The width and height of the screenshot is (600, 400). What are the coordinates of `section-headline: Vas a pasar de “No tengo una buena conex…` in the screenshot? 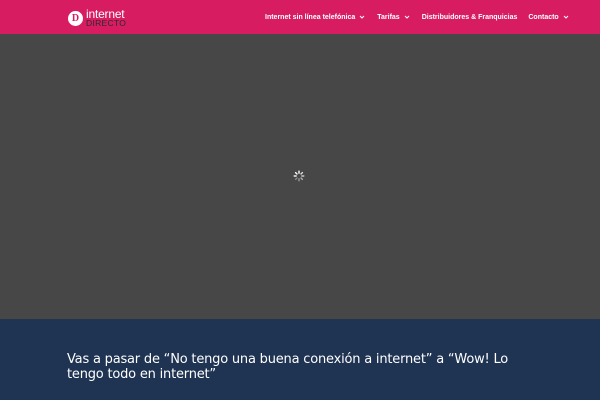 It's located at (288, 367).